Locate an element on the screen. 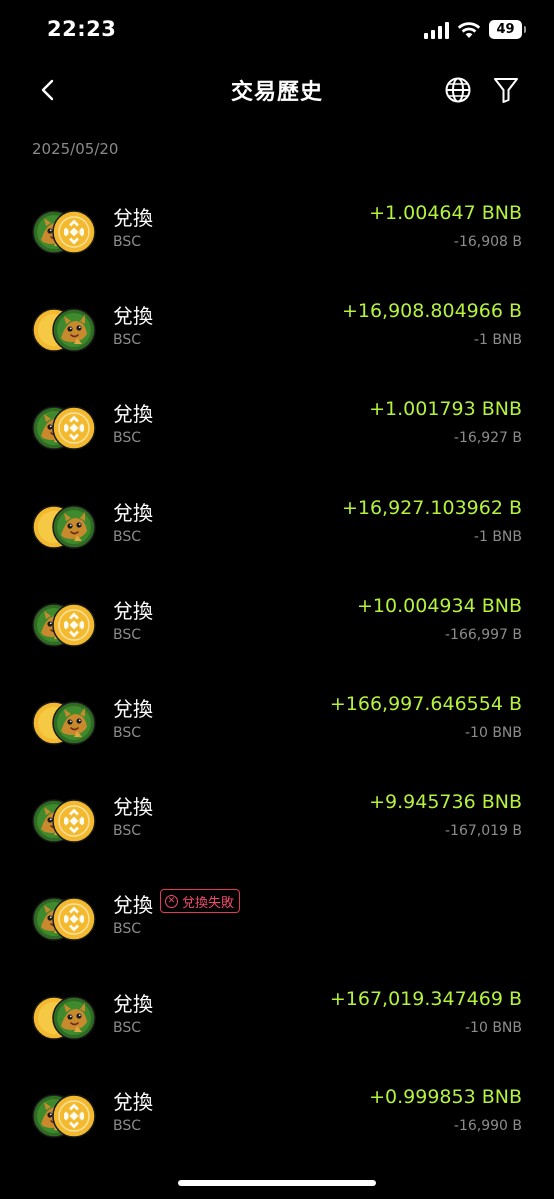 This screenshot has width=554, height=1199. transaction-row: 兌換 BSC +16,927.103962 B -1 BNB is located at coordinates (277, 526).